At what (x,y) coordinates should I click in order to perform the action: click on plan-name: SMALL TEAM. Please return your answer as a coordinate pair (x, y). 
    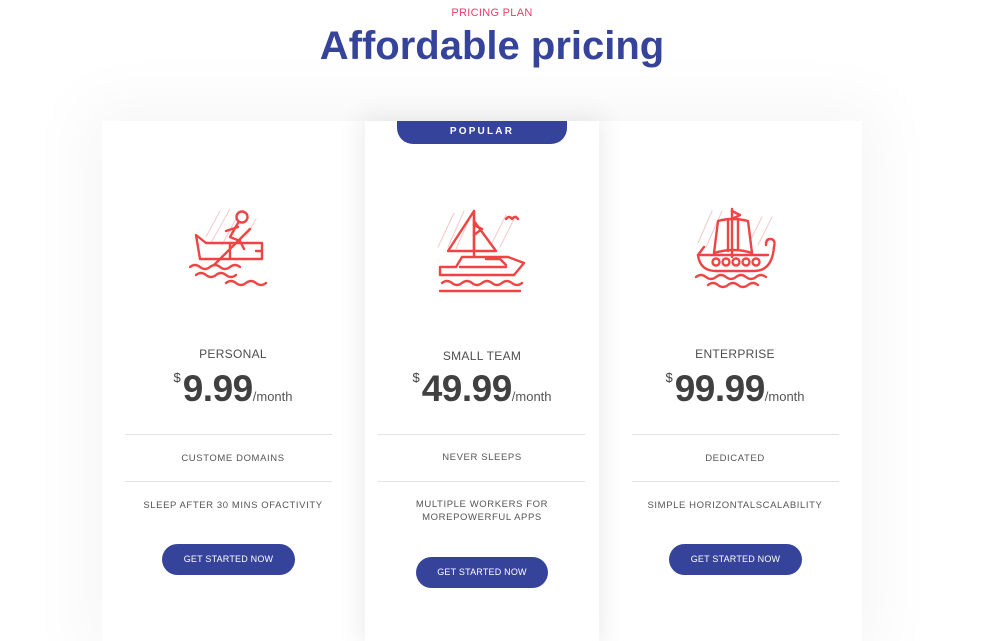
    Looking at the image, I should click on (482, 356).